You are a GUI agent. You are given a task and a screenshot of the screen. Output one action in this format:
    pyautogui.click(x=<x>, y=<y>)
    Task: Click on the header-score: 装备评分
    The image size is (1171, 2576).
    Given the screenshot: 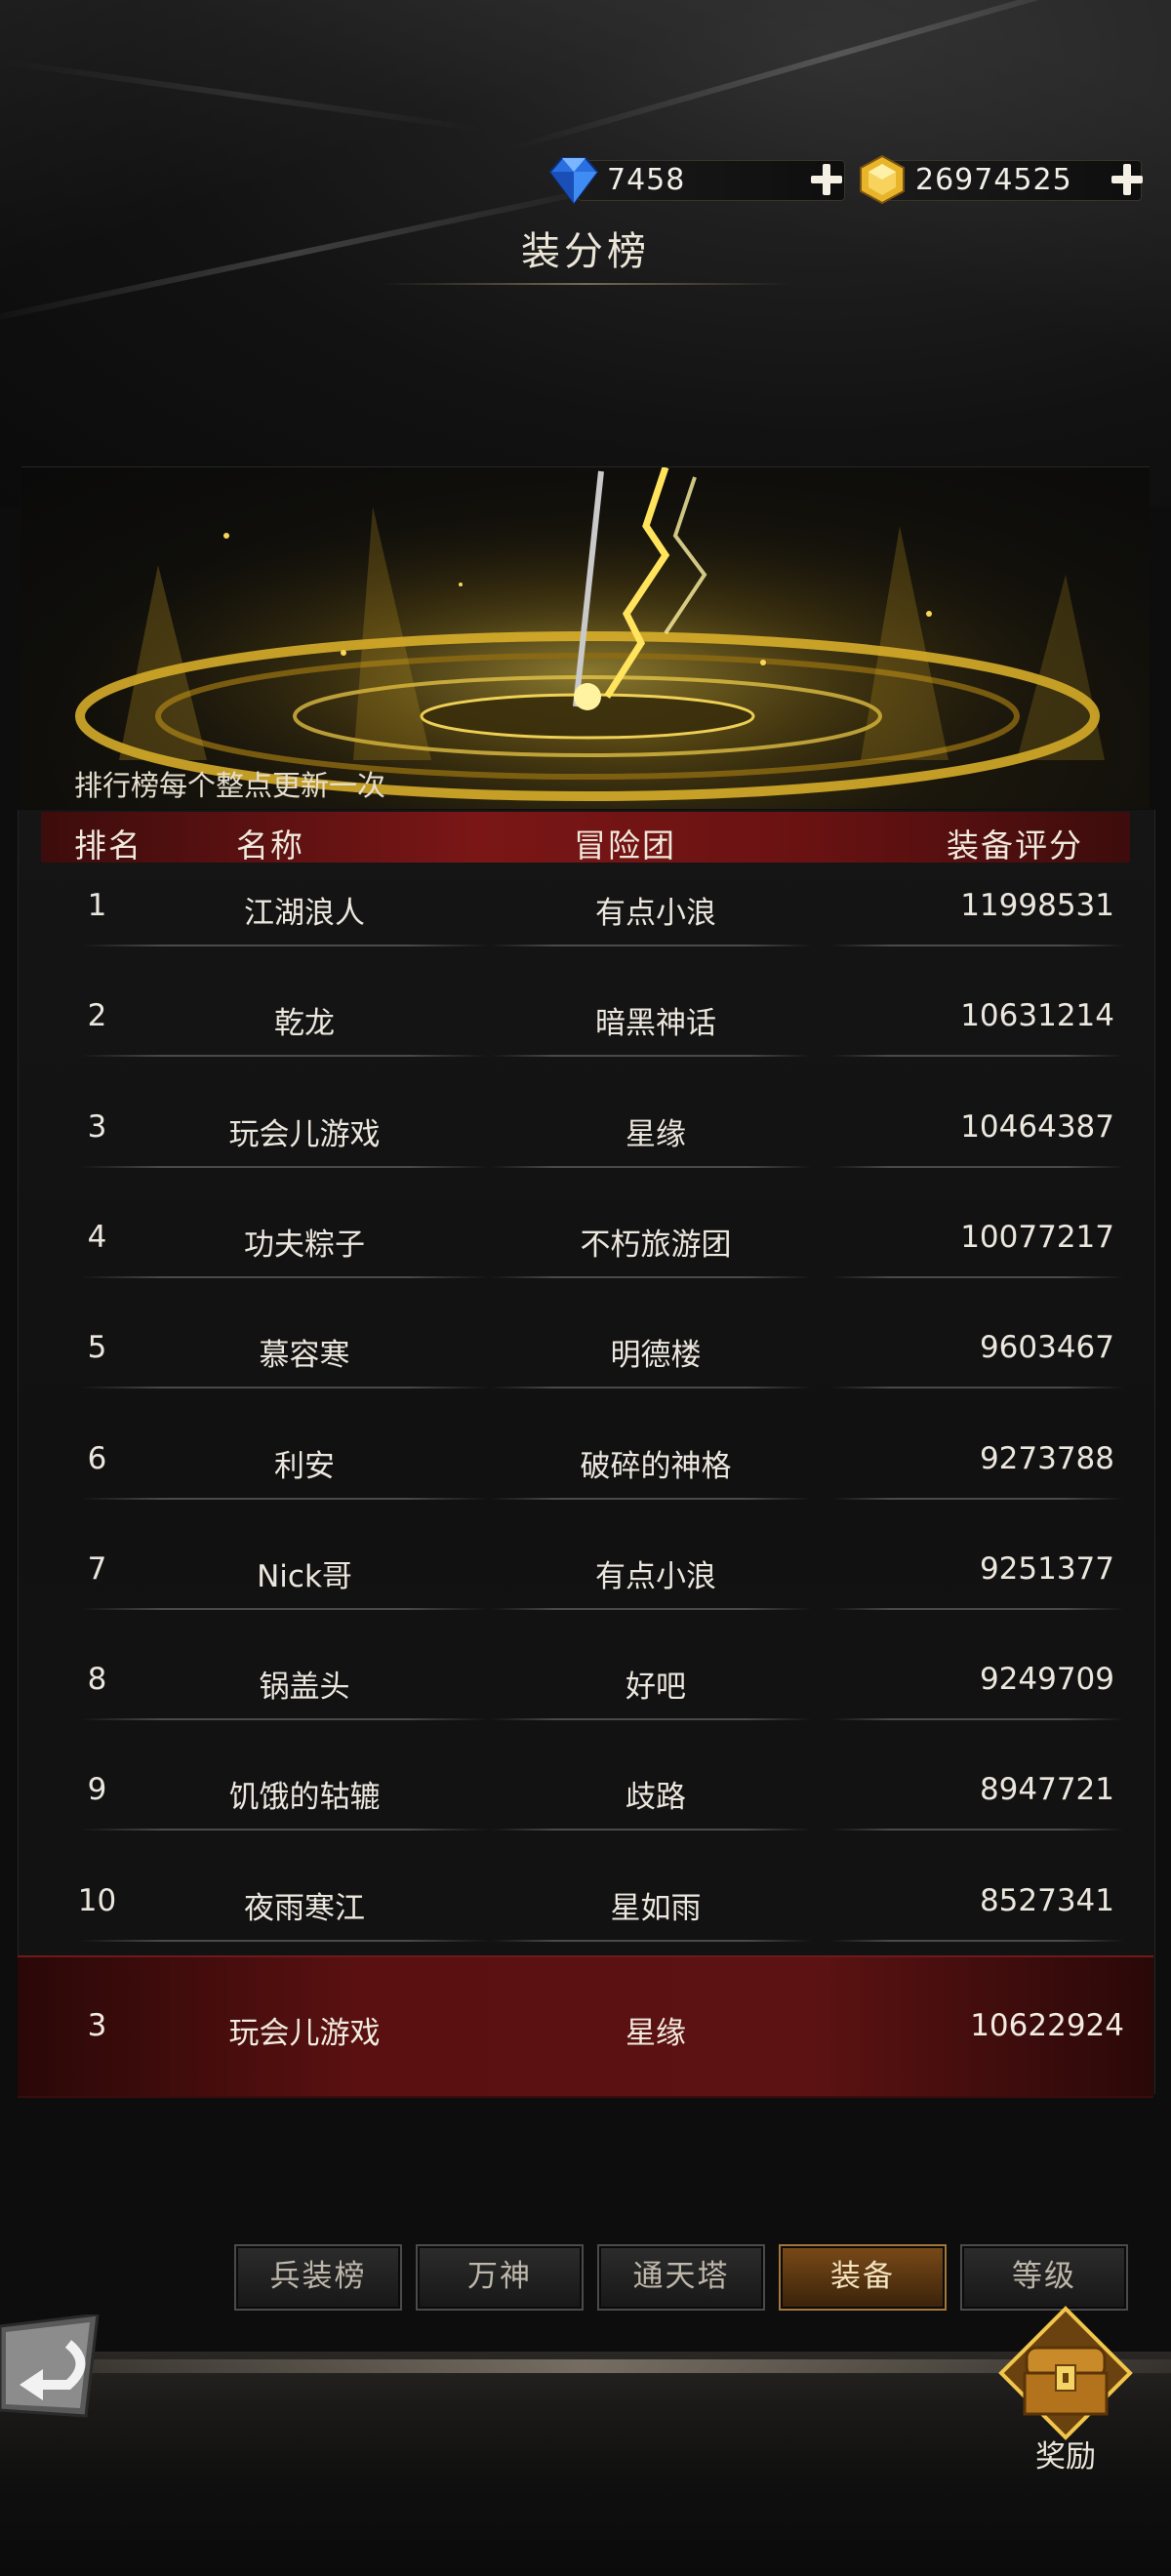 What is the action you would take?
    pyautogui.click(x=1015, y=845)
    